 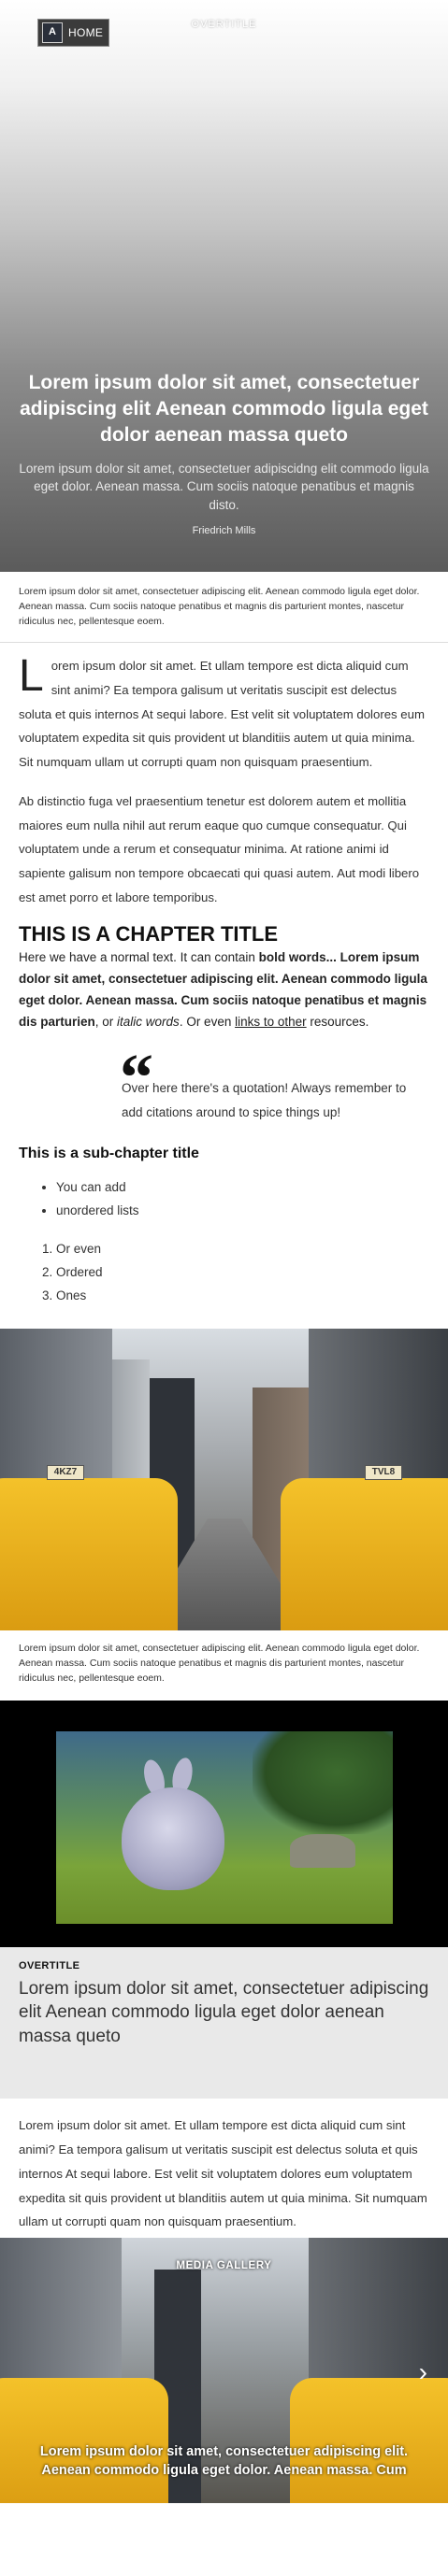 I want to click on city-taxi-image: 4KZ7 TVL8, so click(x=224, y=1480).